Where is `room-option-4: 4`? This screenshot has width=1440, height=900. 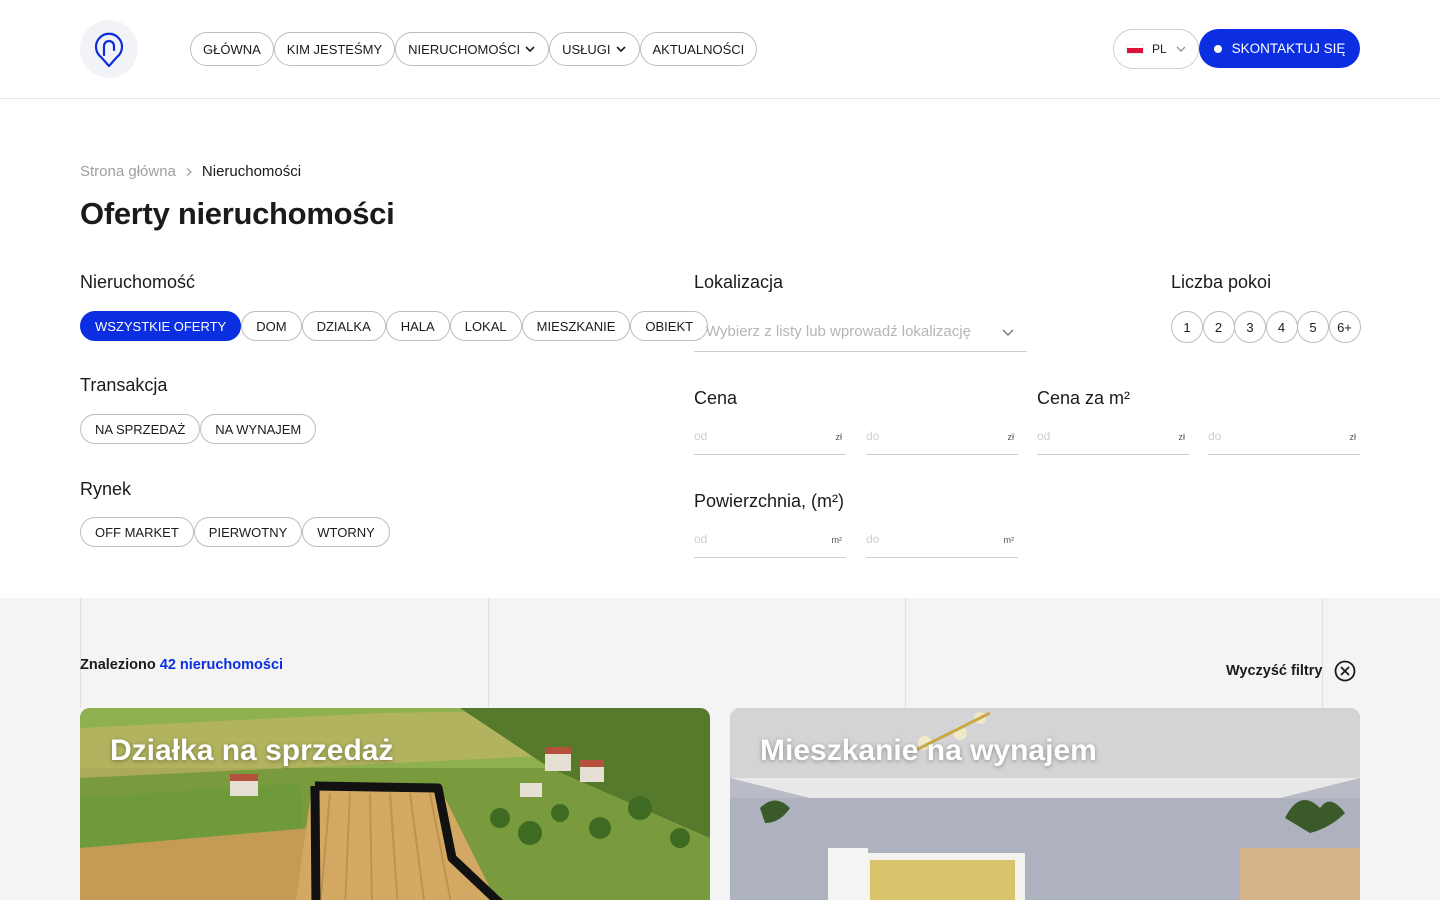
room-option-4: 4 is located at coordinates (1281, 327).